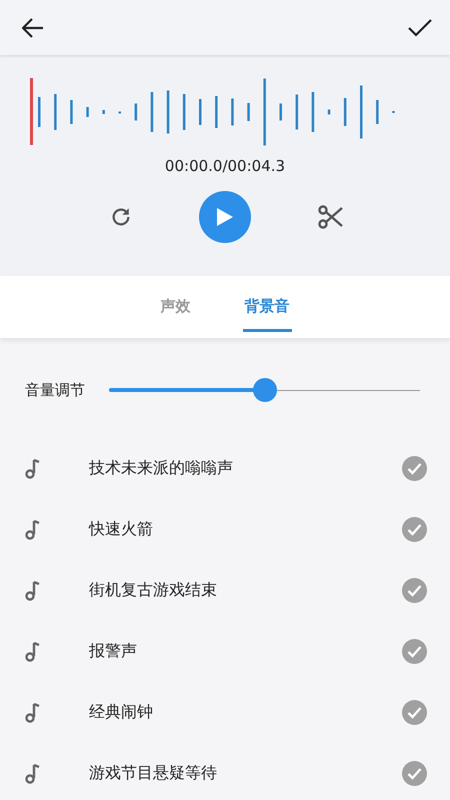  I want to click on volume-slider, so click(264, 390).